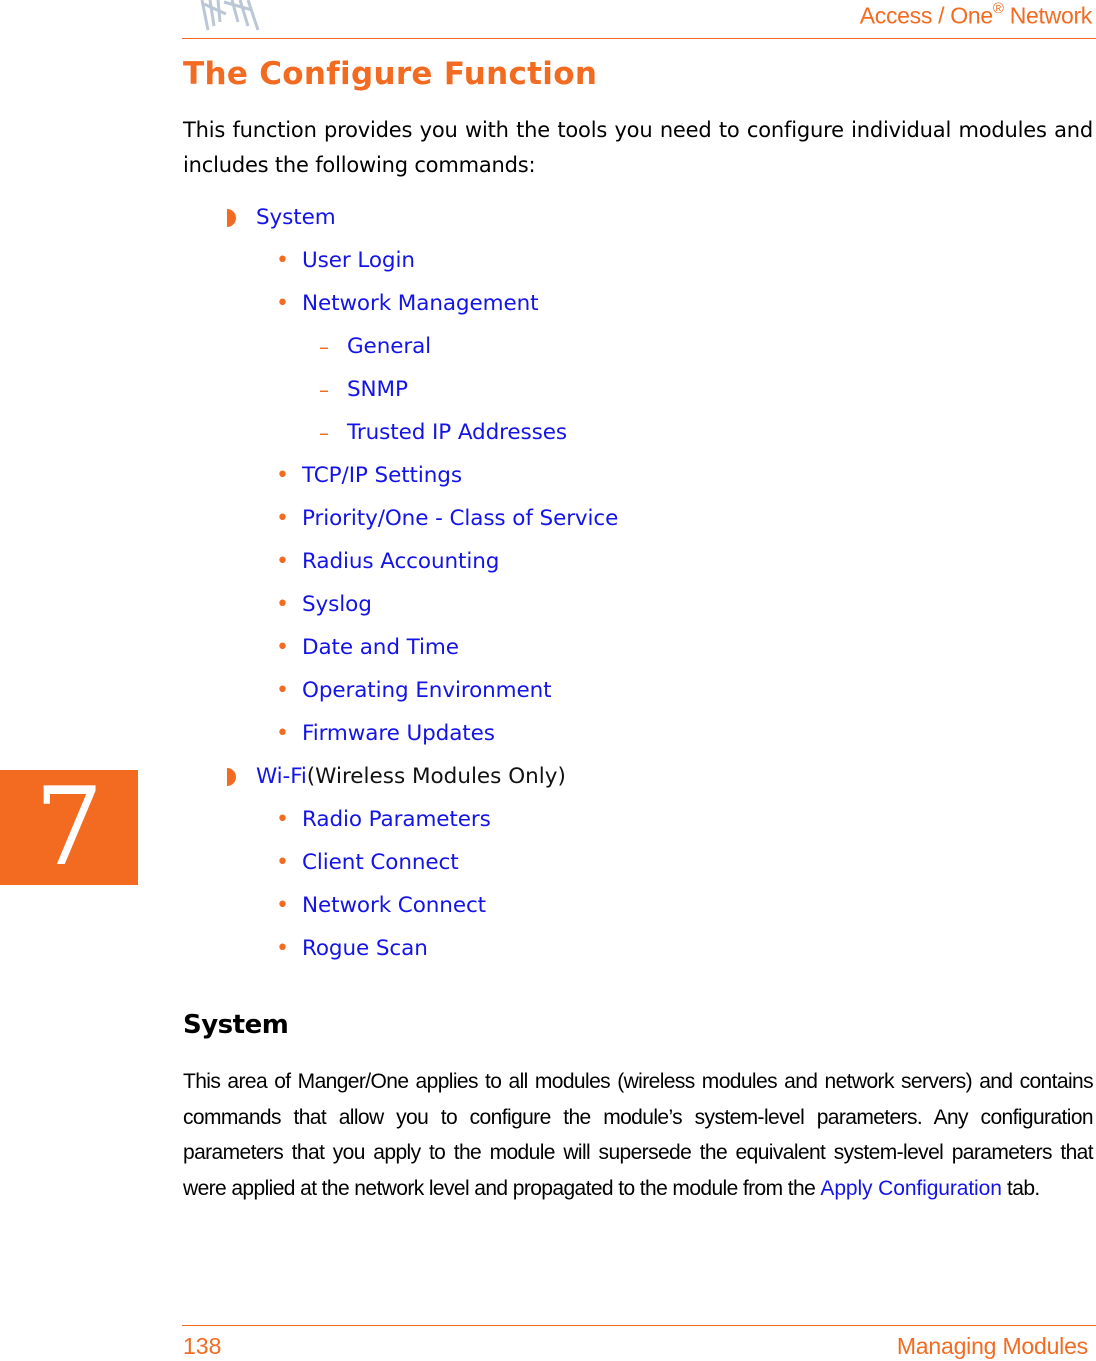 Image resolution: width=1096 pixels, height=1361 pixels. Describe the element at coordinates (926, 15) in the screenshot. I see `document-title-main: Access / One` at that location.